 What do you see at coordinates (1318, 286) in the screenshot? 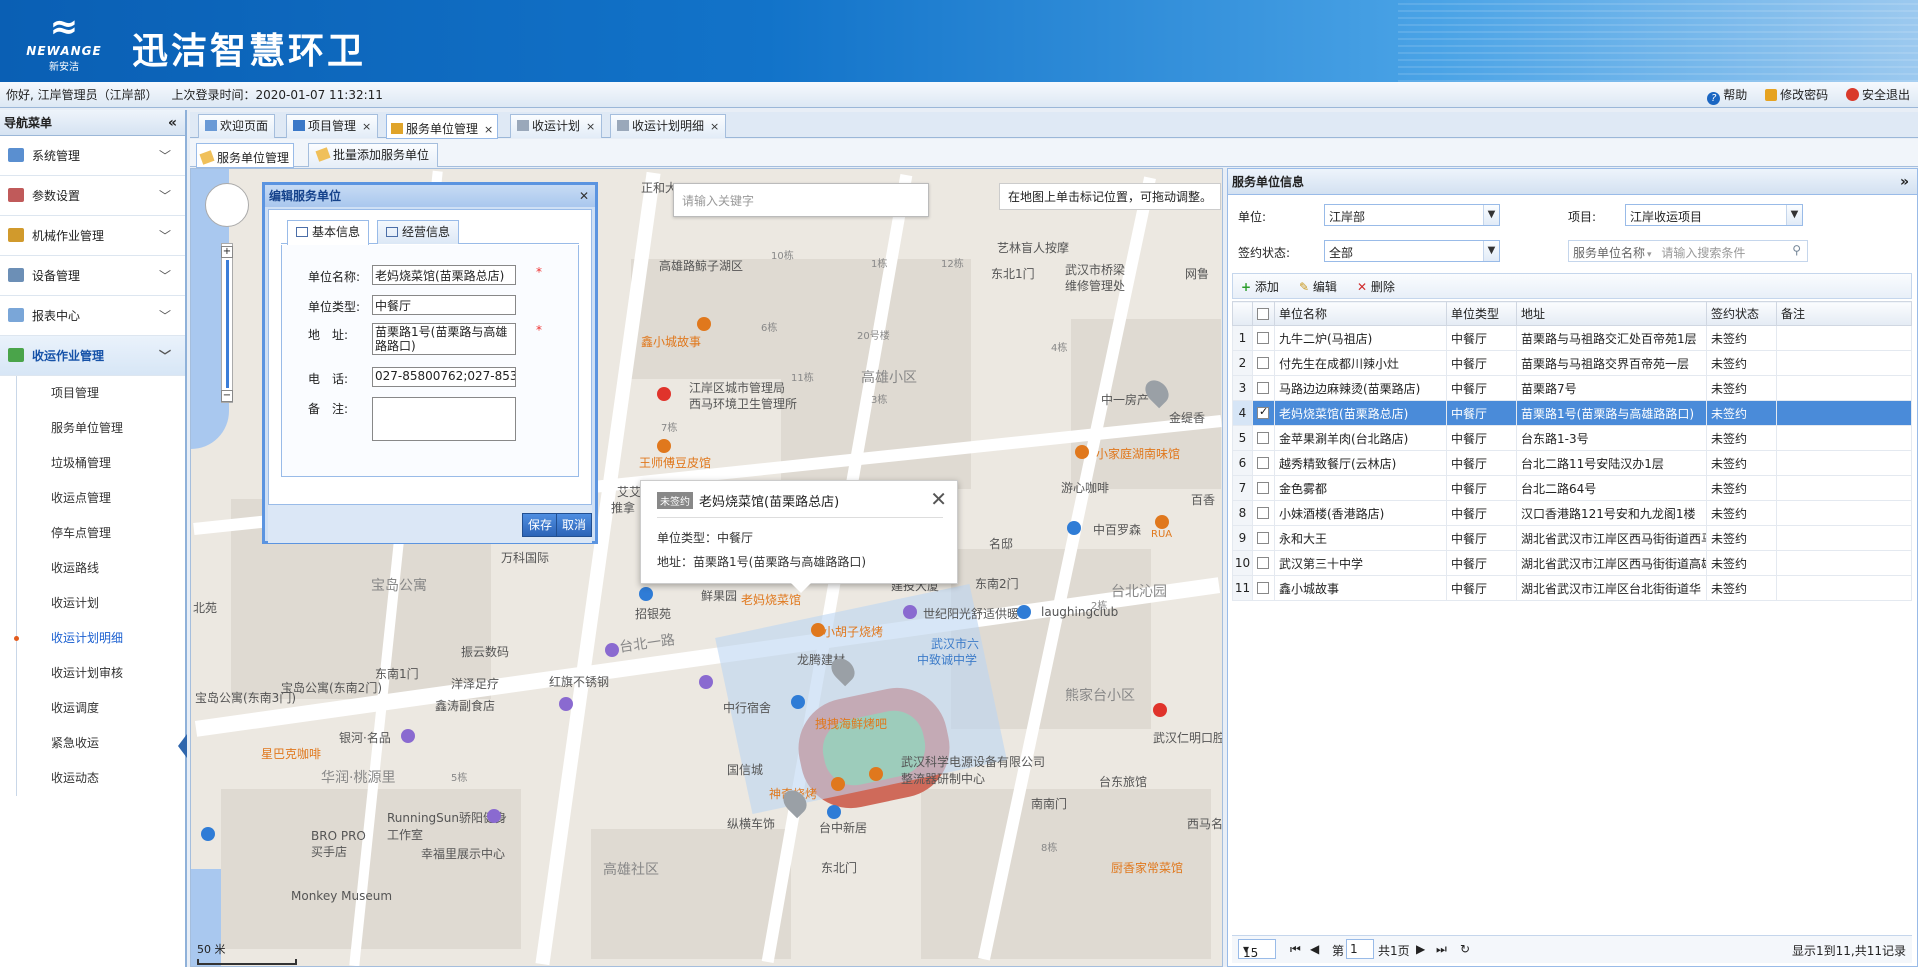
I see `edit-button: ✎ 编辑` at bounding box center [1318, 286].